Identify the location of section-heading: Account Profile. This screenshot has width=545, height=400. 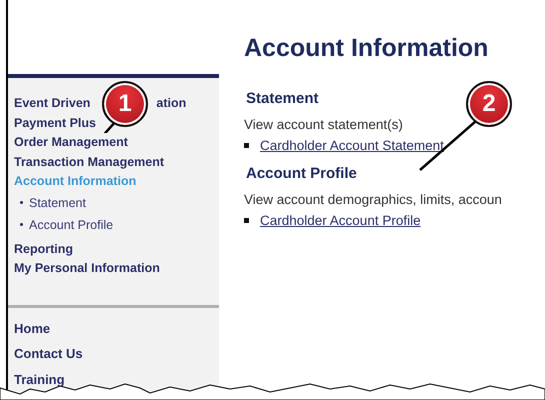
(301, 173).